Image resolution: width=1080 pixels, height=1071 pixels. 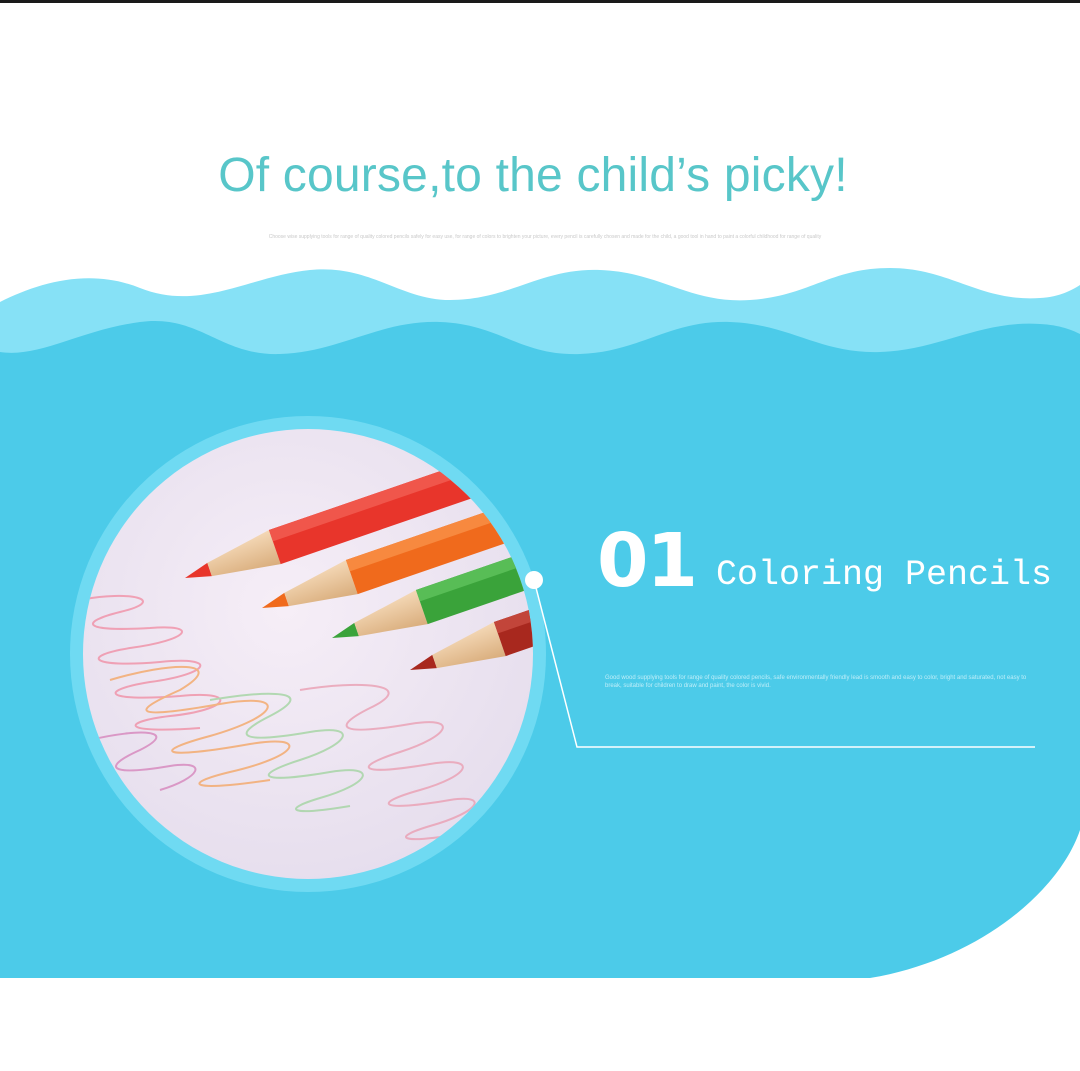 What do you see at coordinates (884, 575) in the screenshot?
I see `feature-title: Coloring Pencils` at bounding box center [884, 575].